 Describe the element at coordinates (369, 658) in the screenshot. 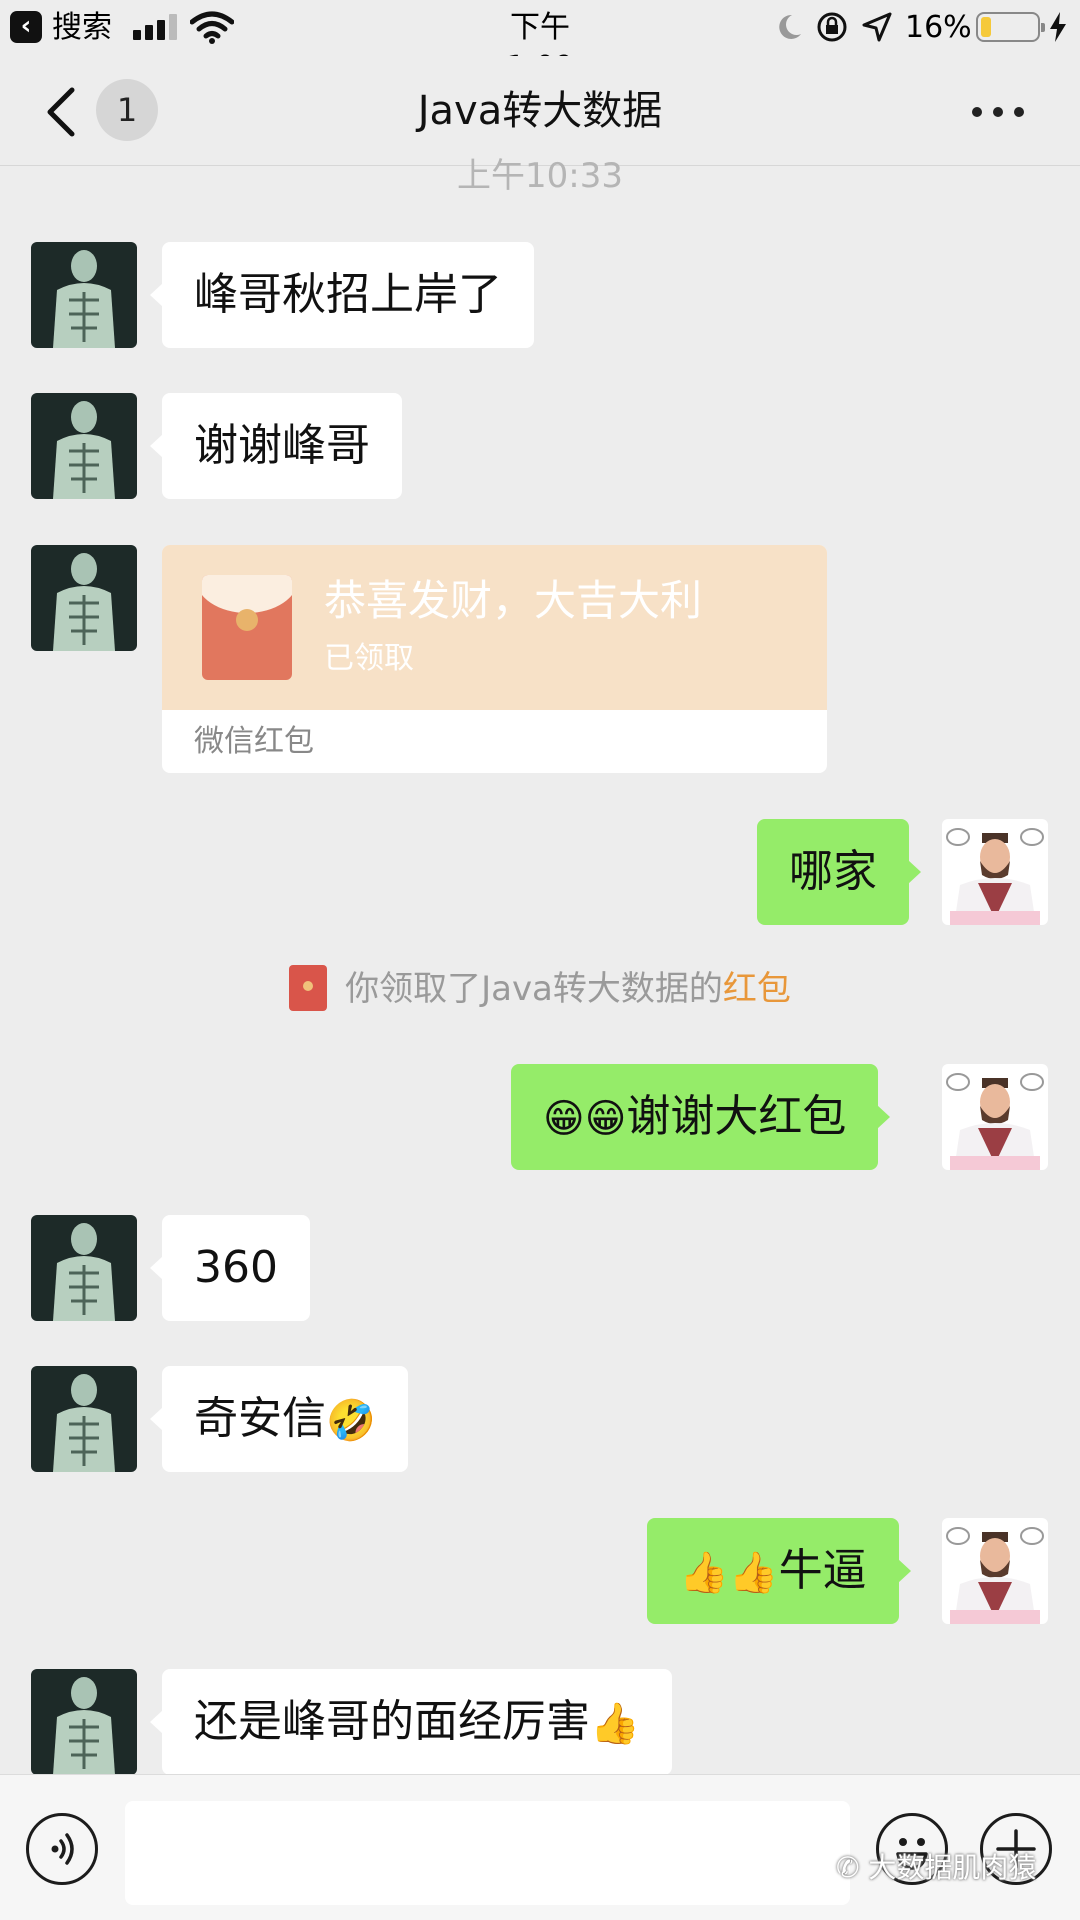

I see `red-packet-status: 已领取` at that location.